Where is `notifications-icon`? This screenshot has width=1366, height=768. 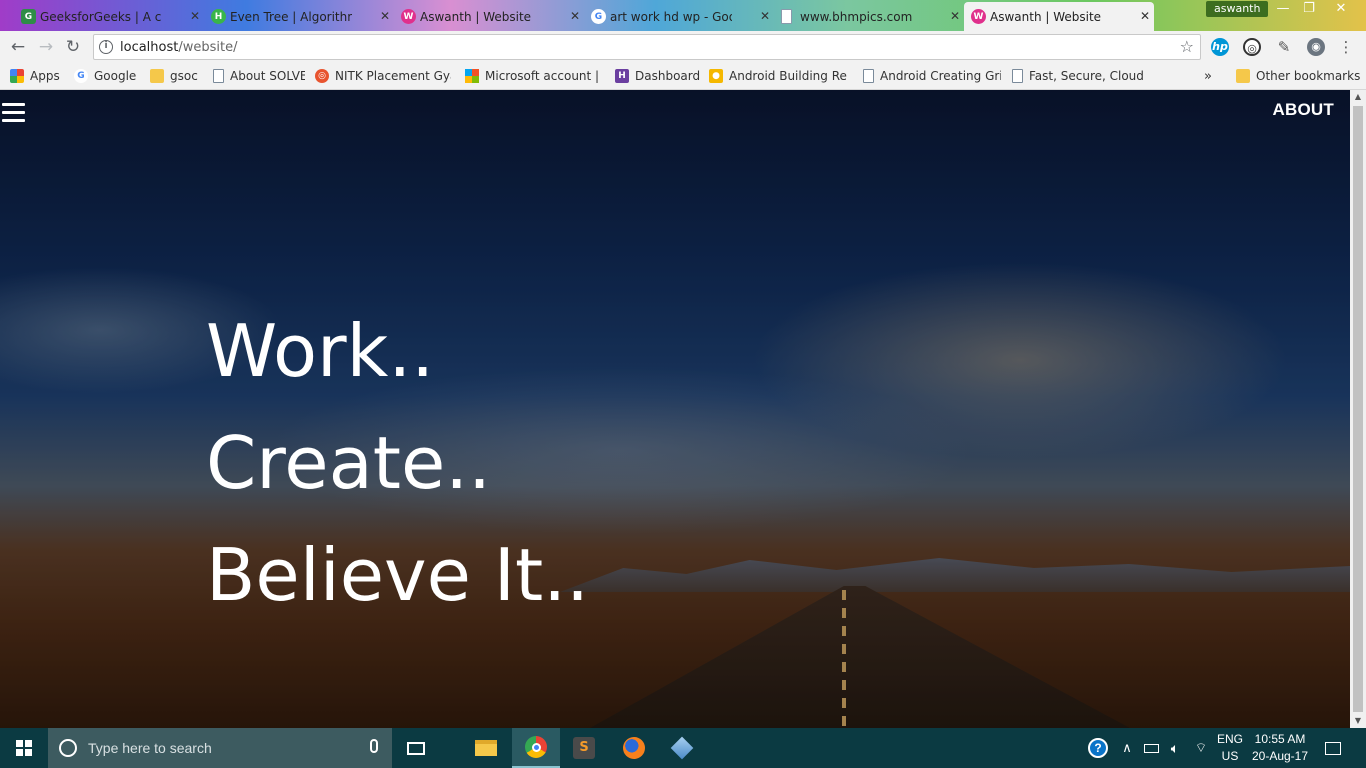 notifications-icon is located at coordinates (1333, 748).